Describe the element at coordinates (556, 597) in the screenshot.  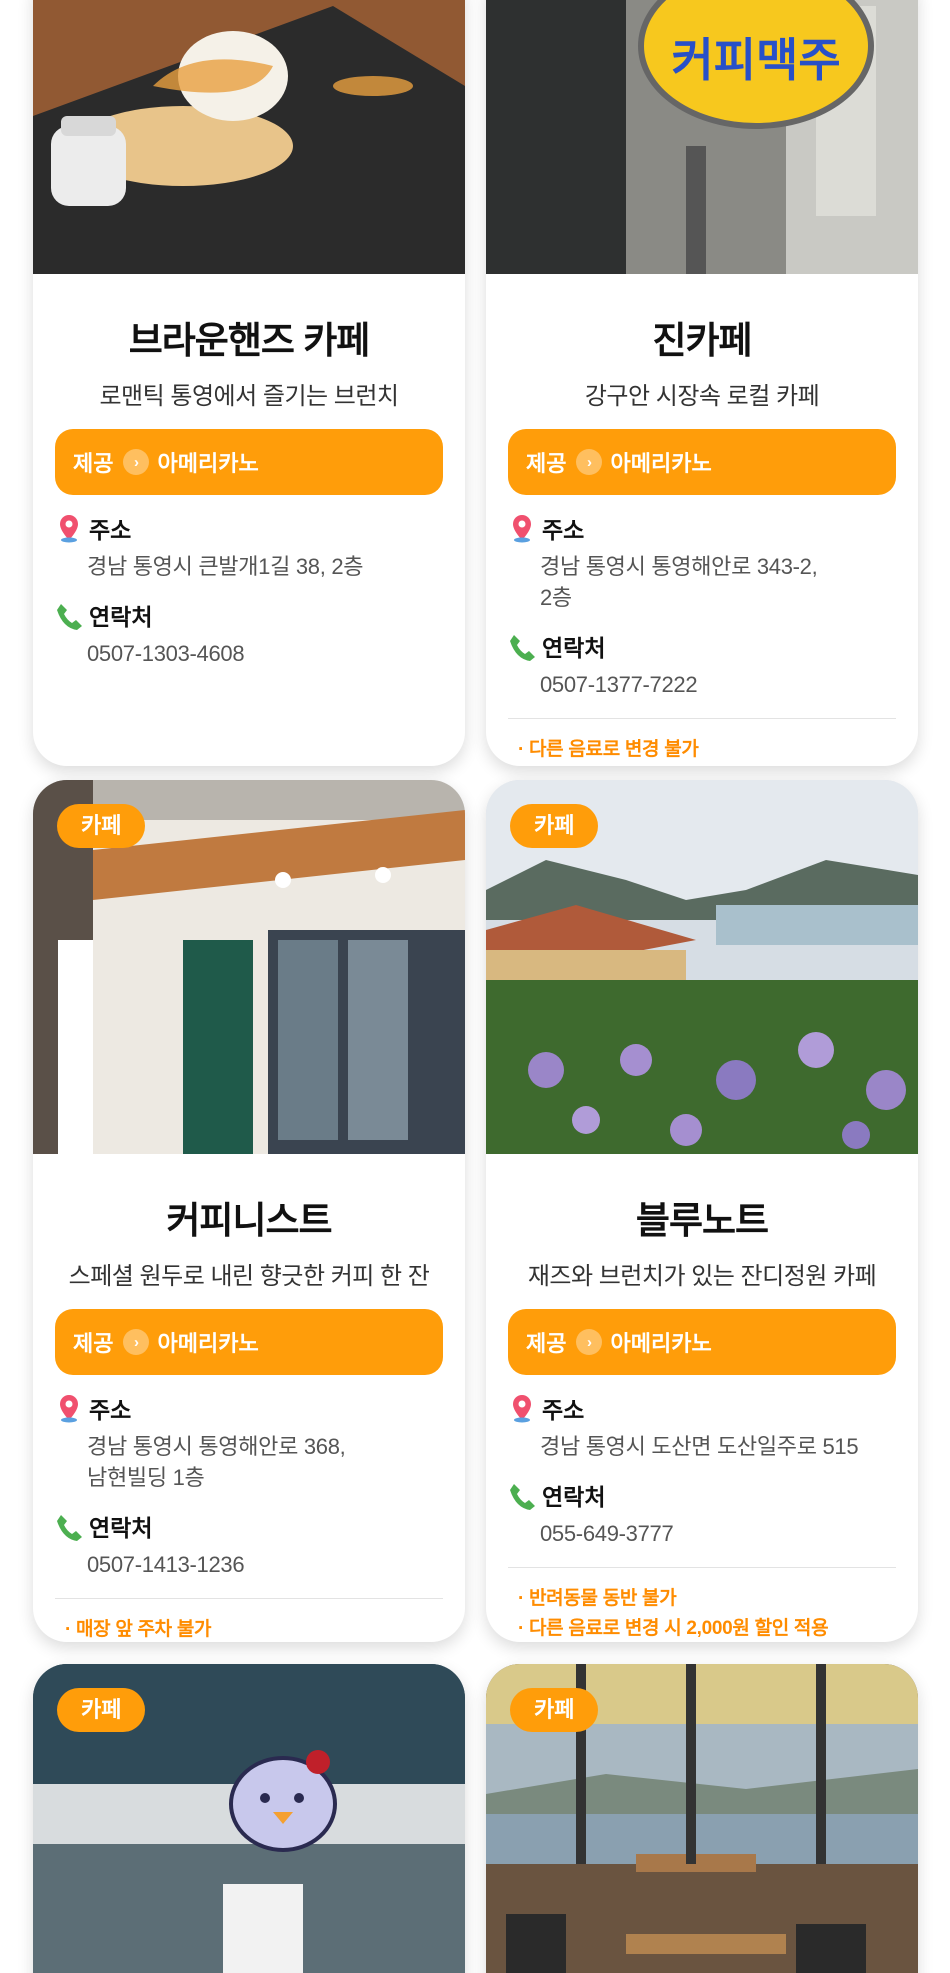
I see `address-line: 2층` at that location.